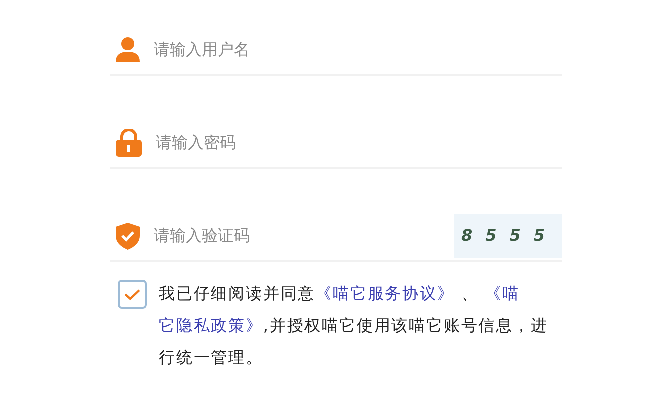  What do you see at coordinates (358, 50) in the screenshot?
I see `username-field: 请输入用户名` at bounding box center [358, 50].